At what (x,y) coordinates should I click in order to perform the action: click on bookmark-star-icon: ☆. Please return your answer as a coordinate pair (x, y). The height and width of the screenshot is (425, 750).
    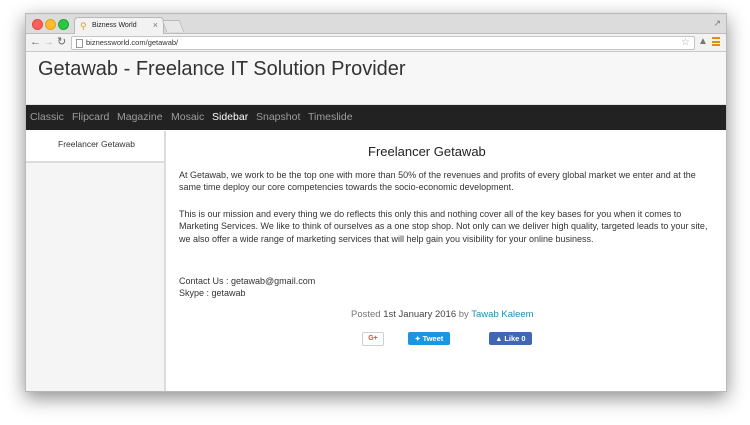
    Looking at the image, I should click on (685, 42).